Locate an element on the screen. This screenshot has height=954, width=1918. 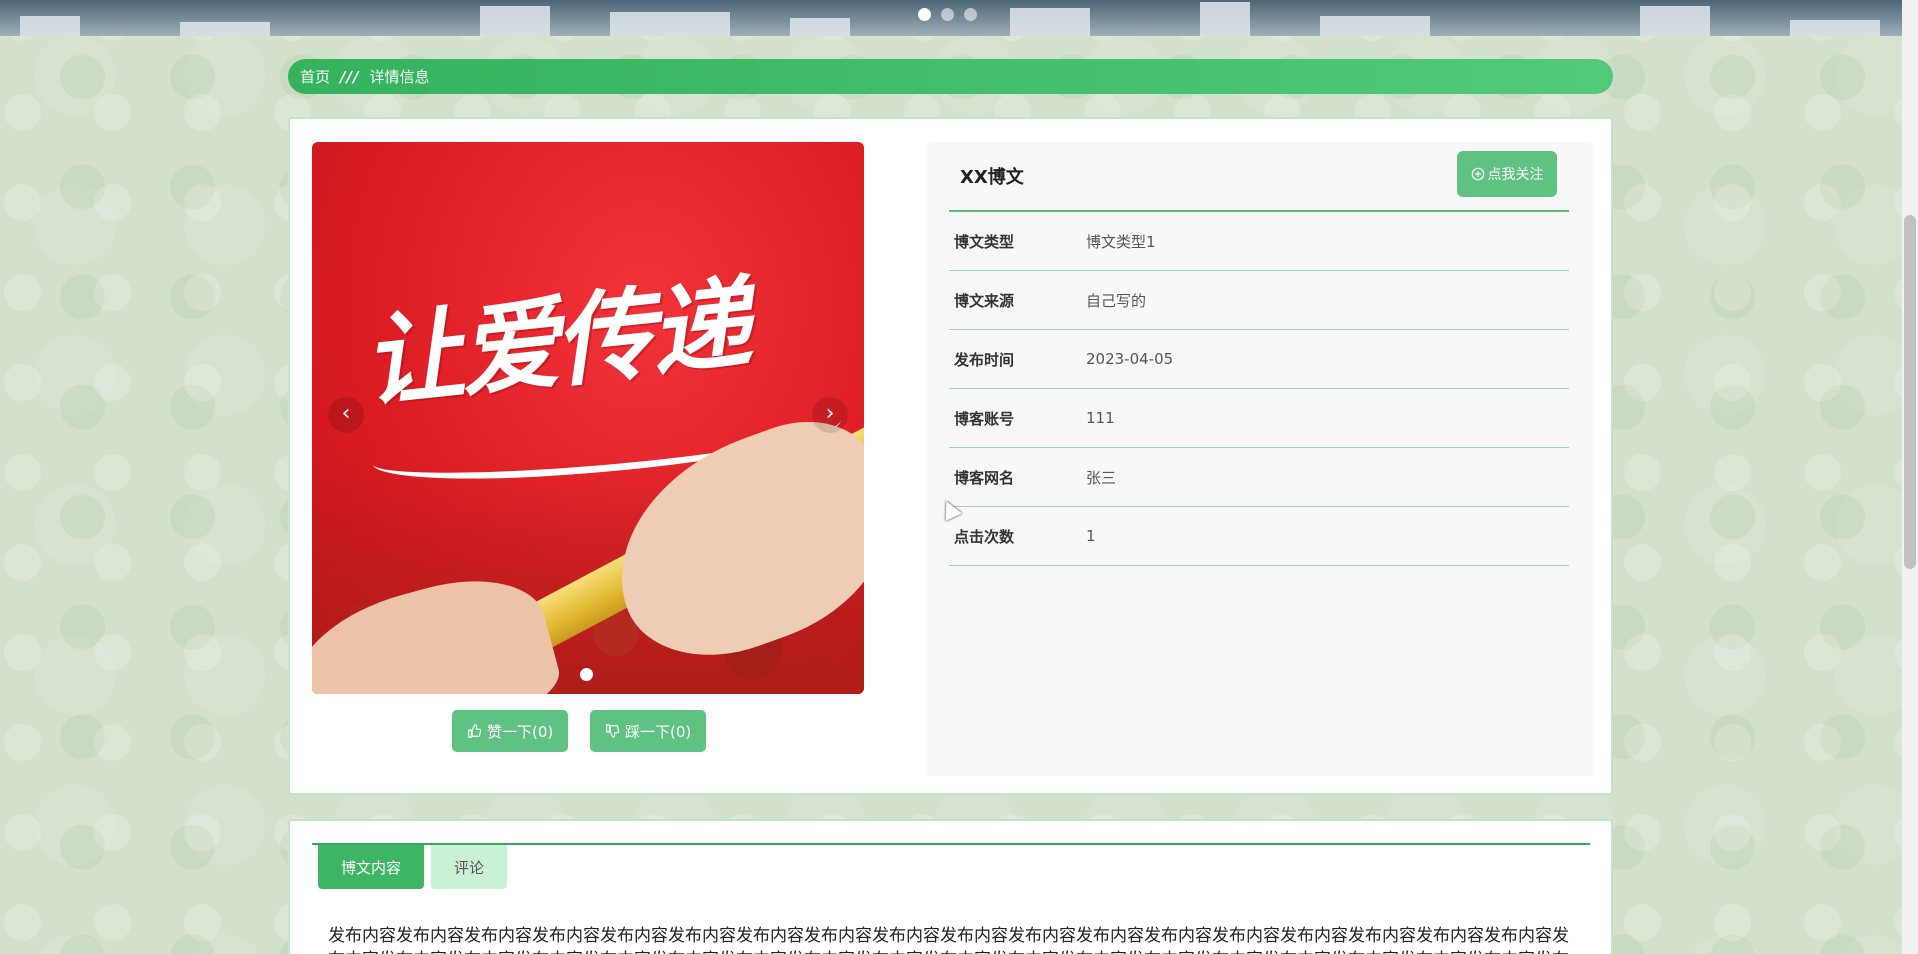
follow-label: 点我关注 is located at coordinates (1515, 175).